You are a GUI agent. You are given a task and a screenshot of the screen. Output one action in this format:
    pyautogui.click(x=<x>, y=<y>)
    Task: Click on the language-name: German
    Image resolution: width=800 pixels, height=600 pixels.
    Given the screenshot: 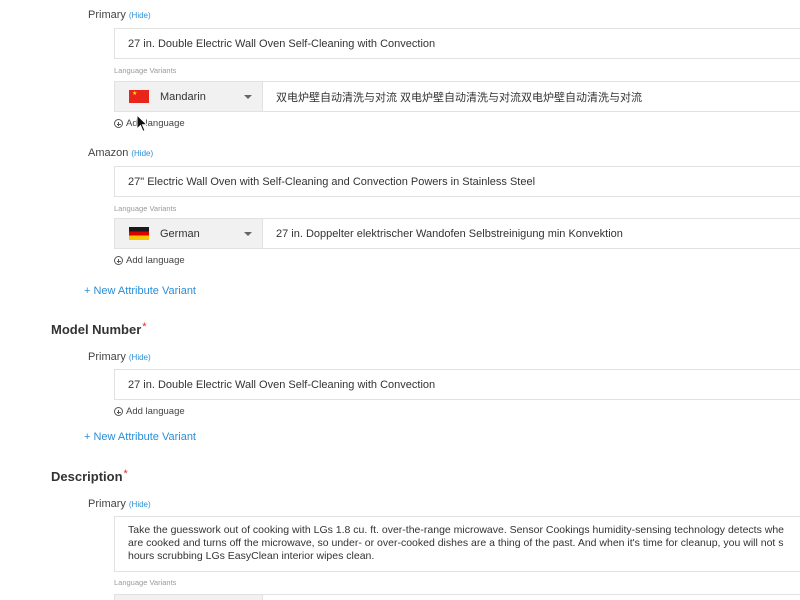 What is the action you would take?
    pyautogui.click(x=180, y=233)
    